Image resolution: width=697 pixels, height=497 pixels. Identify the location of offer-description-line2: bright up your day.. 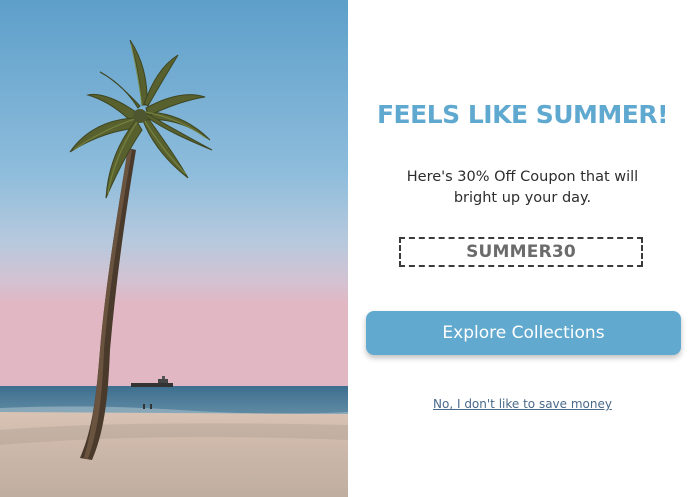
(522, 198).